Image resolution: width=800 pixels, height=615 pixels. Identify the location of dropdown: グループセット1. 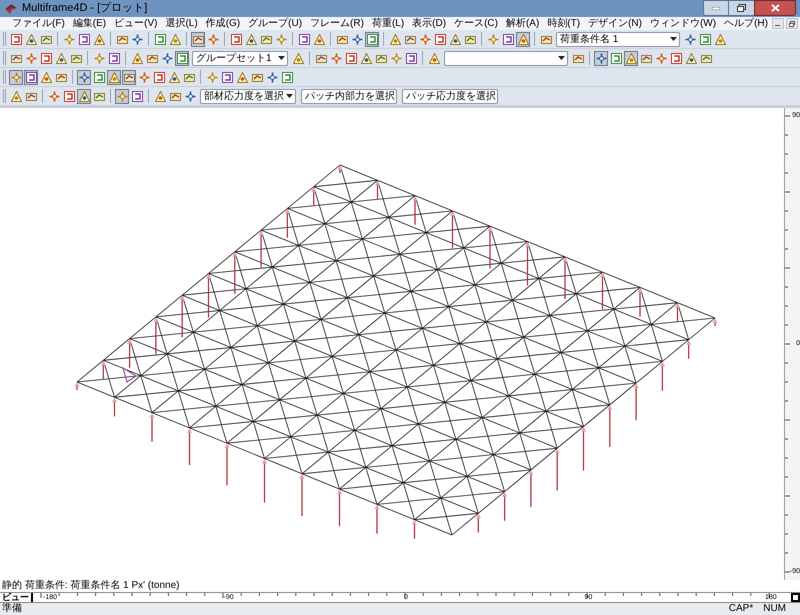
(240, 58).